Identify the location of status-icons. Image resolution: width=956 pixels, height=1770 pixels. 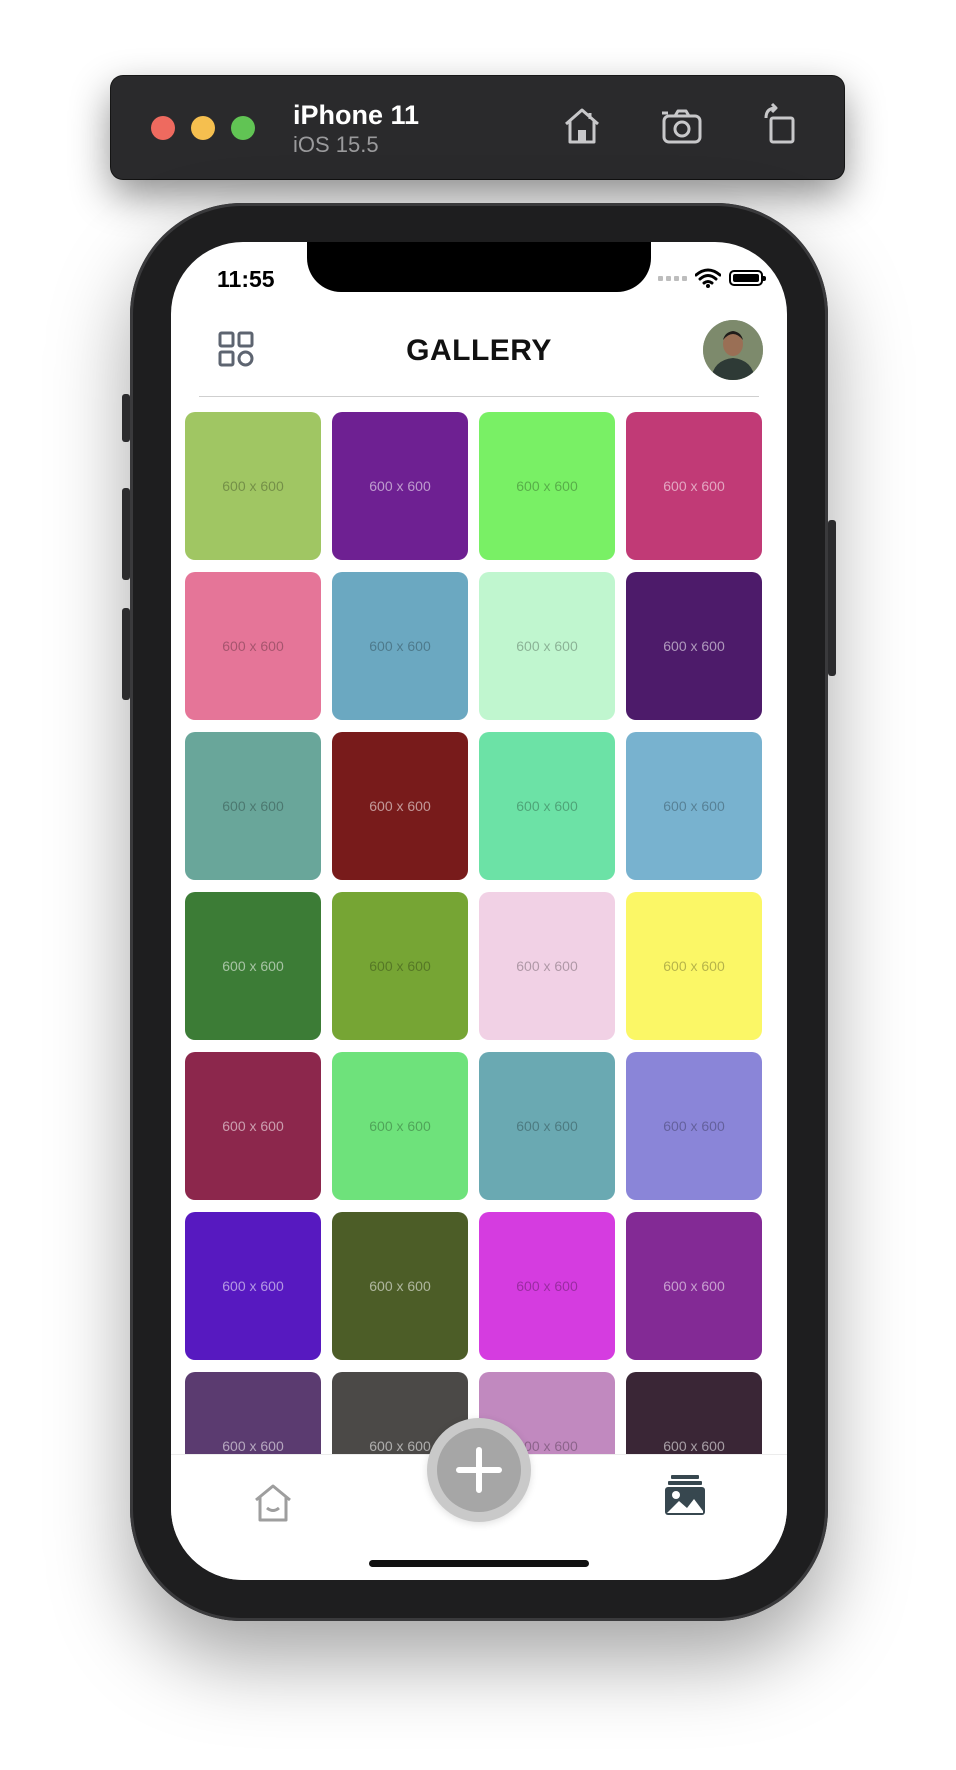
(712, 278).